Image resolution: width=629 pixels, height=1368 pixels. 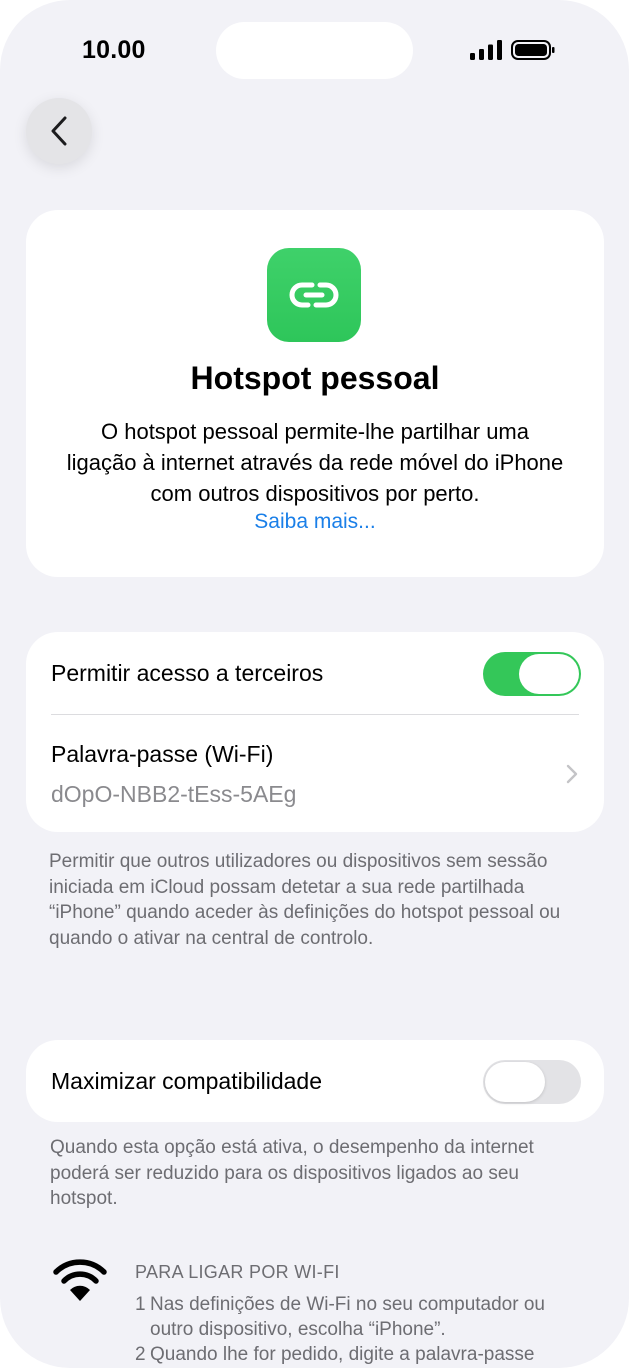 What do you see at coordinates (186, 1081) in the screenshot?
I see `max-compat-label: Maximizar compatibilidade` at bounding box center [186, 1081].